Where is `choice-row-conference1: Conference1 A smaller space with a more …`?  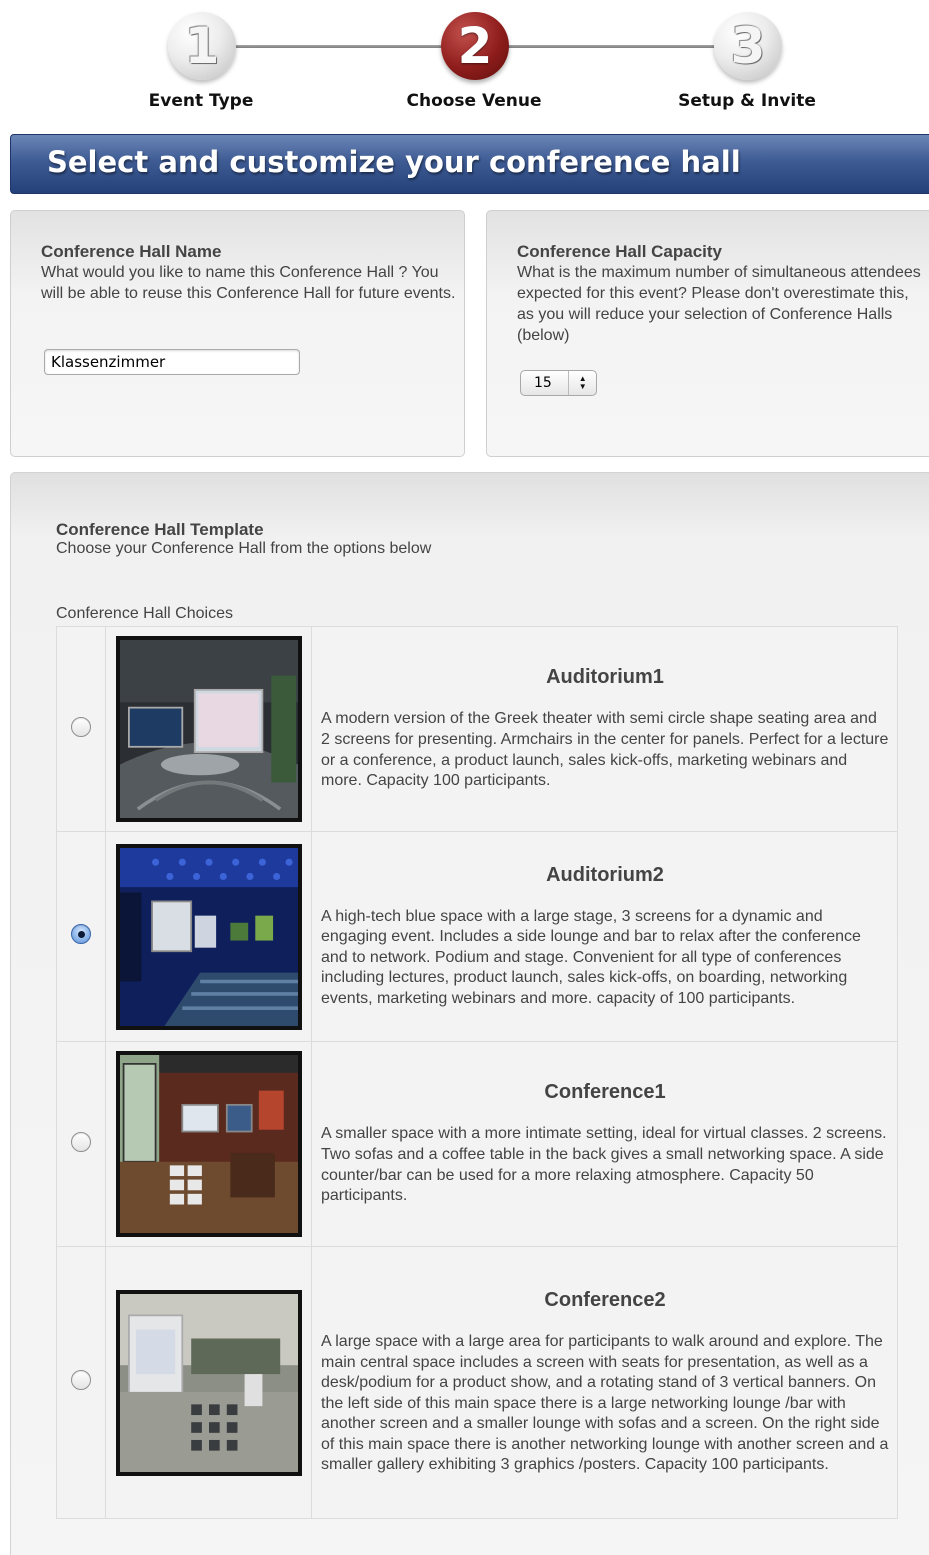
choice-row-conference1: Conference1 A smaller space with a more … is located at coordinates (477, 1144).